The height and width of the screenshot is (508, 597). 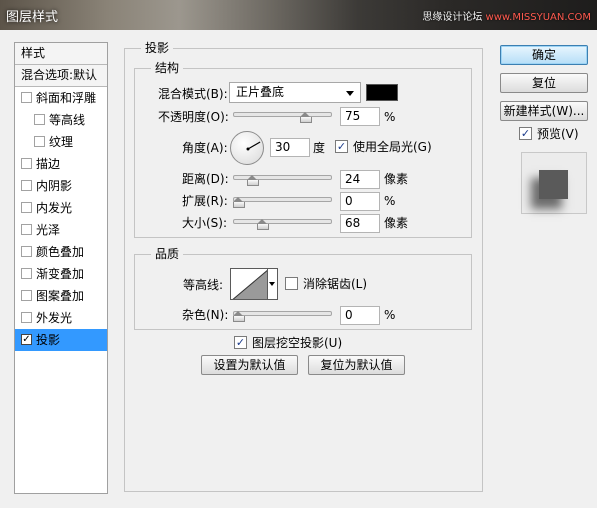 What do you see at coordinates (193, 117) in the screenshot?
I see `opacity-label: 不透明度(O):` at bounding box center [193, 117].